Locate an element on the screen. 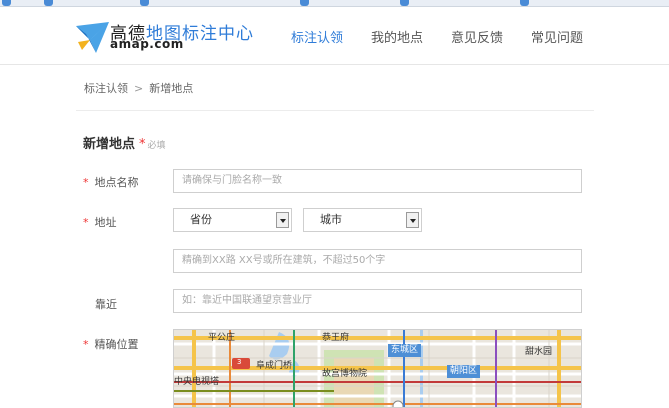 Image resolution: width=669 pixels, height=408 pixels. address-detail-input: 精确到XX路 XX号或所在建筑，不超过50个字 is located at coordinates (377, 261).